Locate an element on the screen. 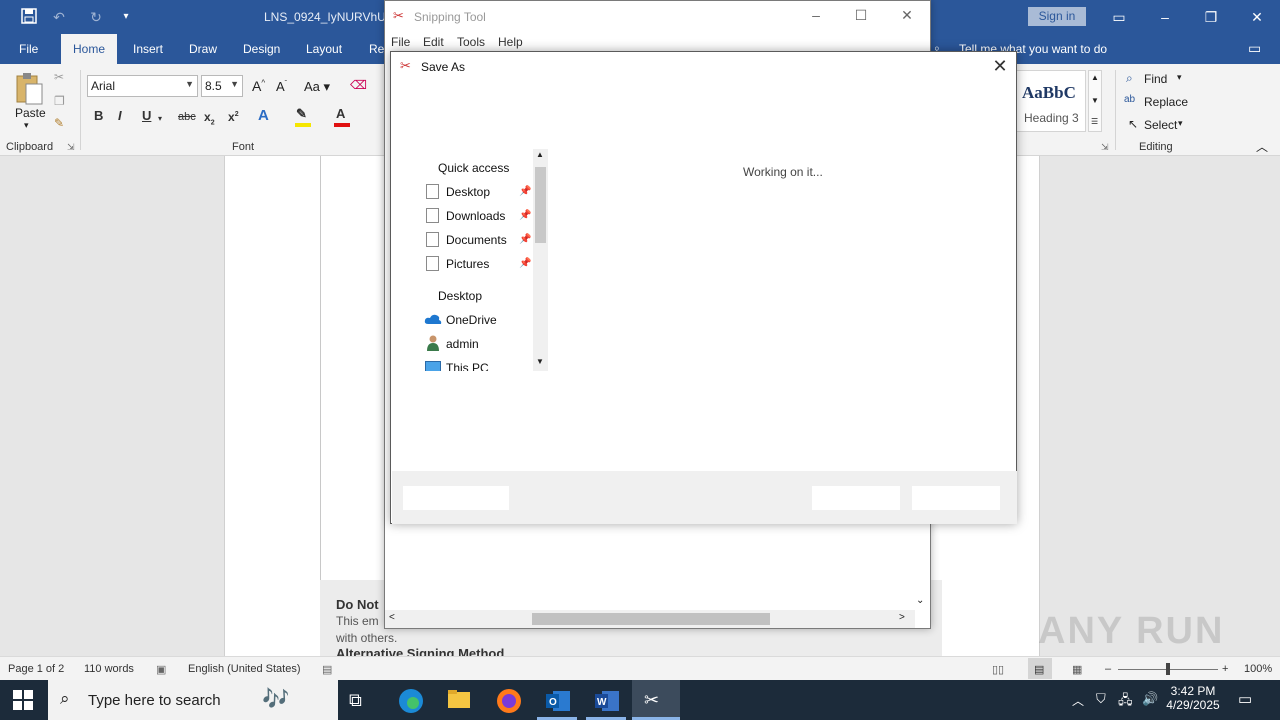 The height and width of the screenshot is (720, 1280). outlook-icon: O is located at coordinates (557, 700).